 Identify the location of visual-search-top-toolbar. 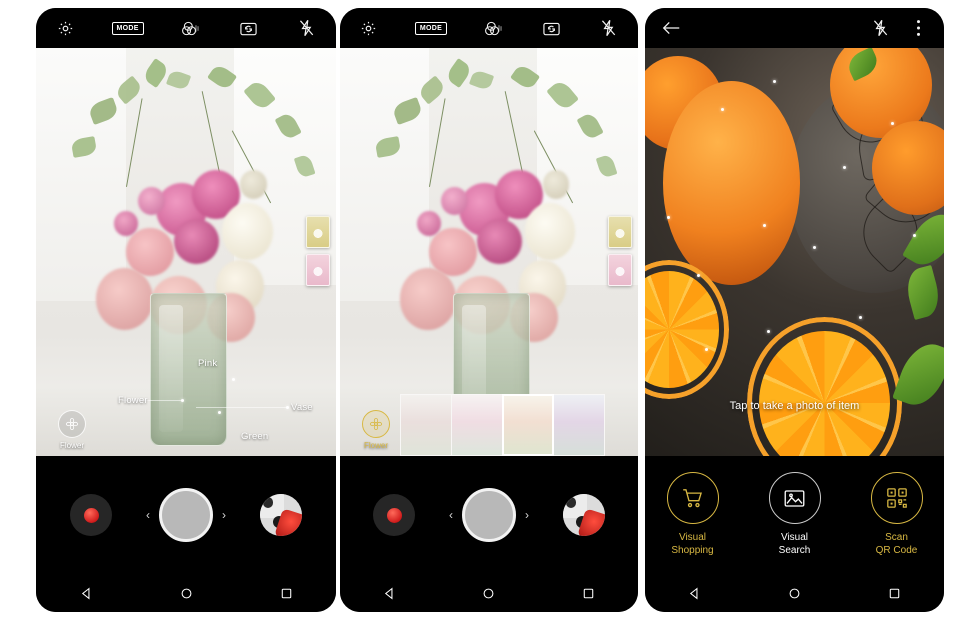
(794, 28).